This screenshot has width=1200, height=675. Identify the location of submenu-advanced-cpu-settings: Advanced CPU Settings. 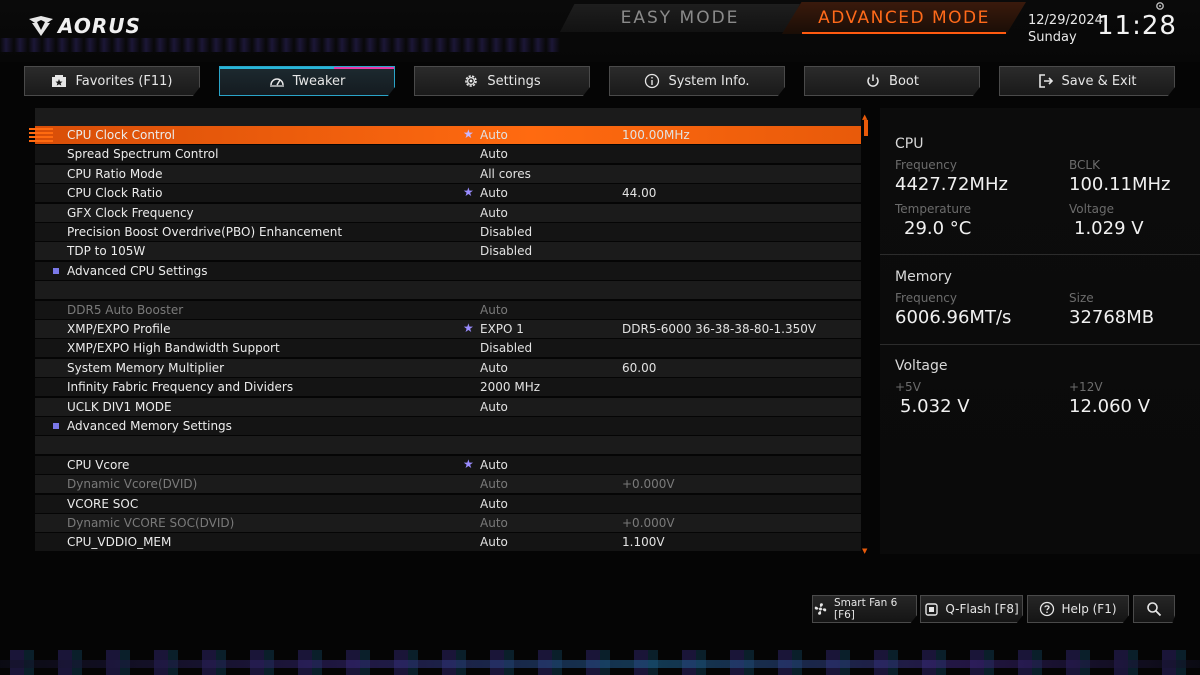
(448, 270).